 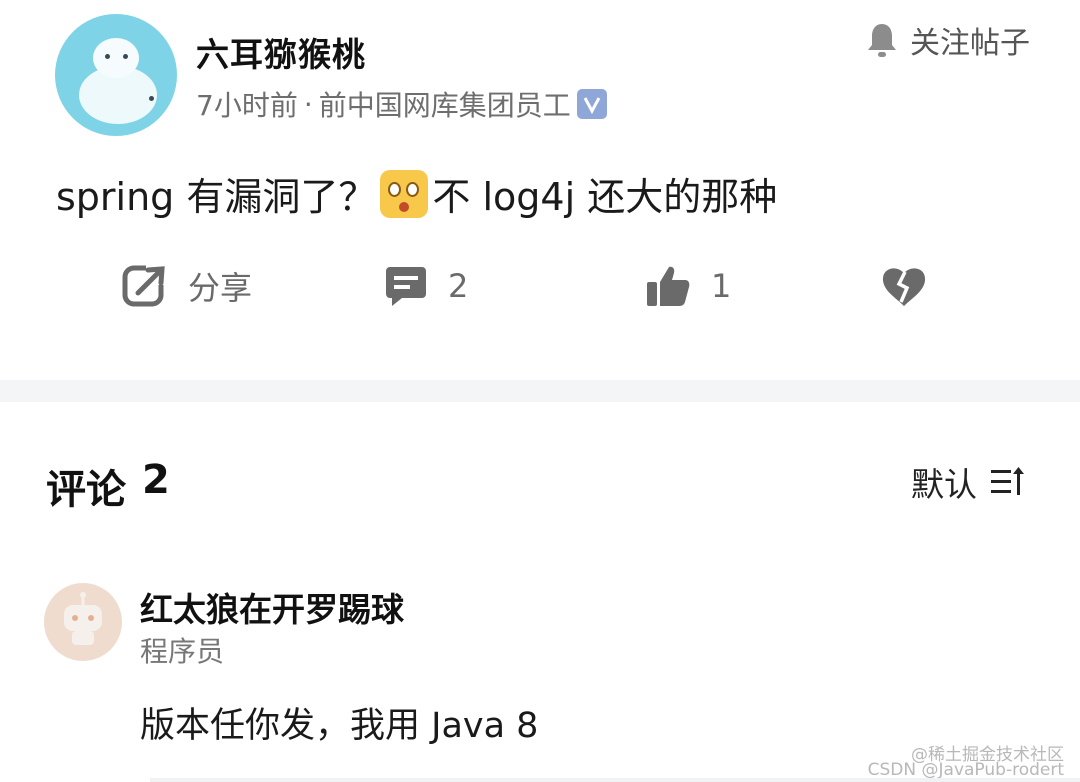 I want to click on author-avatar, so click(x=116, y=75).